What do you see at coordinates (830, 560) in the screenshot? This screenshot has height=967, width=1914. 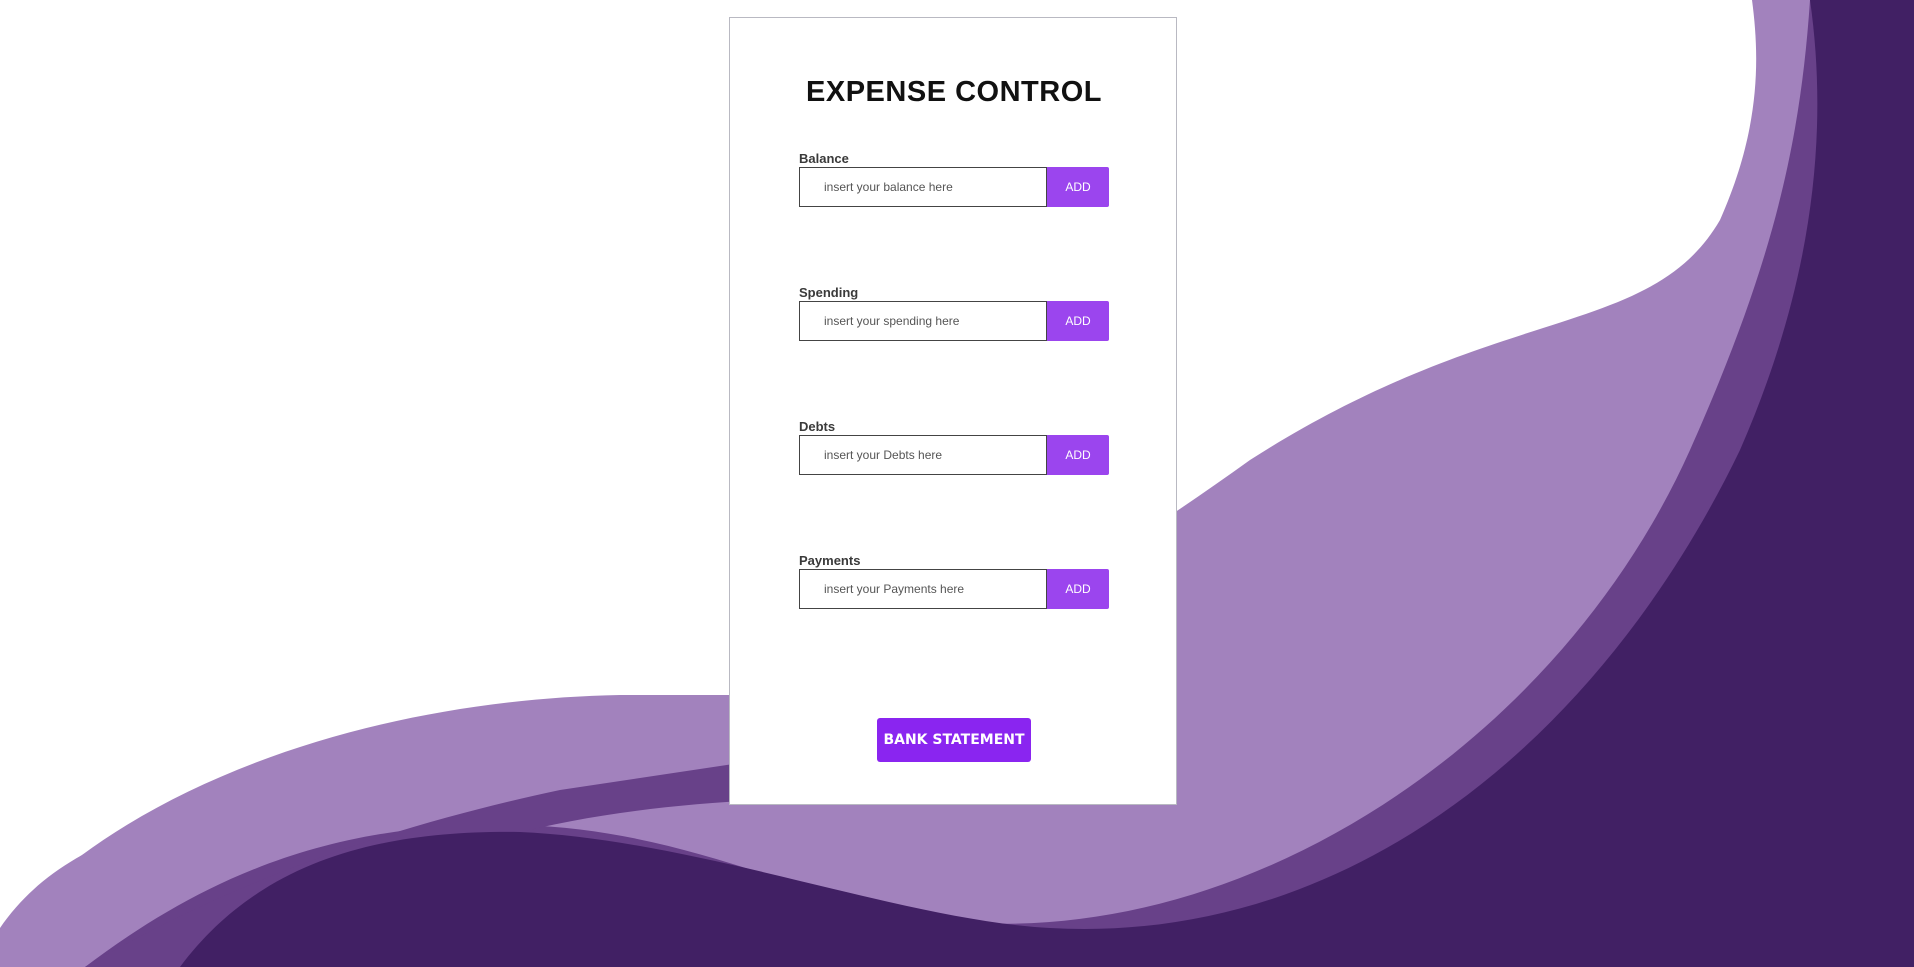 I see `payments-label: Payments` at bounding box center [830, 560].